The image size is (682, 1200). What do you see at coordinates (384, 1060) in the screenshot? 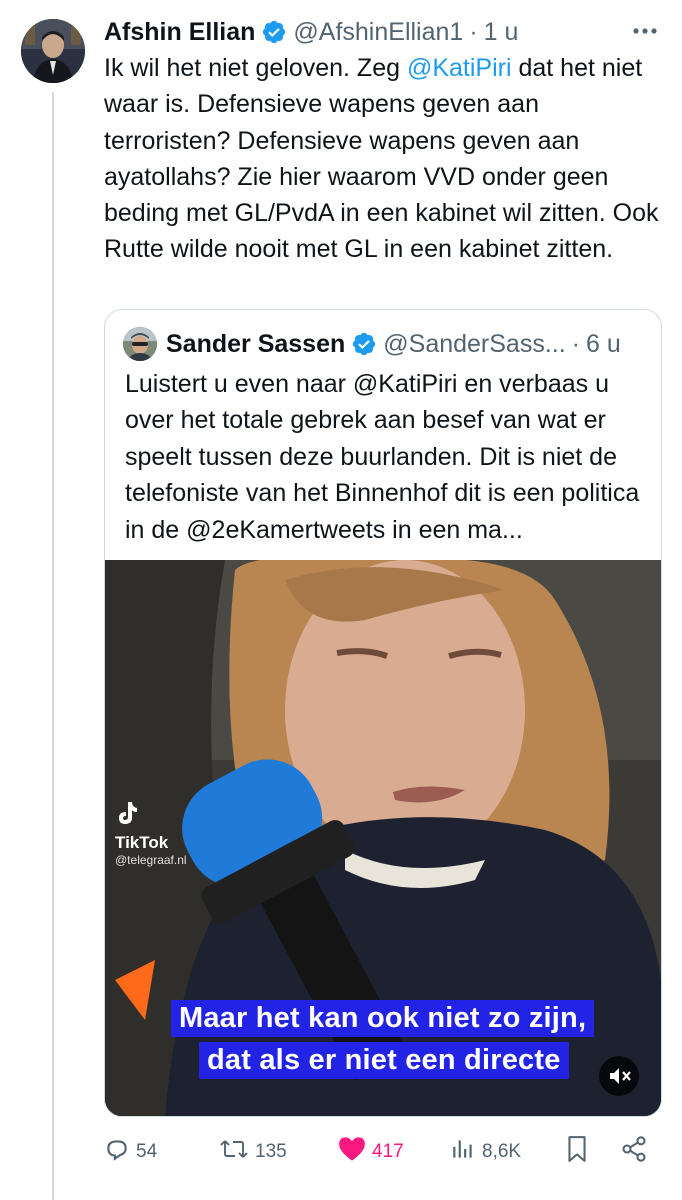
I see `subtitle-line-2: dat als er niet een directe` at bounding box center [384, 1060].